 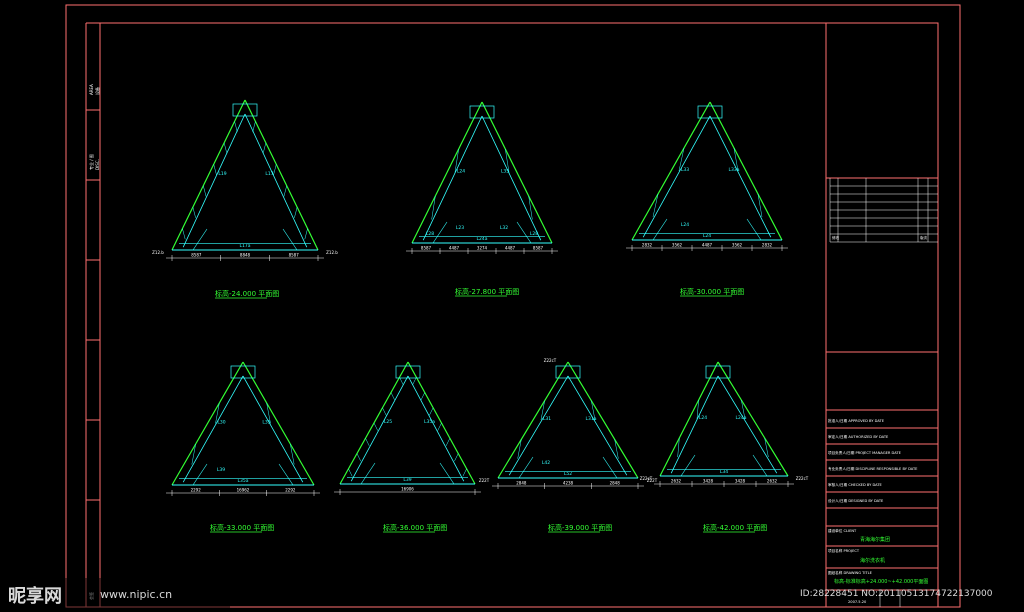 What do you see at coordinates (924, 237) in the screenshot?
I see `version-label: 版次` at bounding box center [924, 237].